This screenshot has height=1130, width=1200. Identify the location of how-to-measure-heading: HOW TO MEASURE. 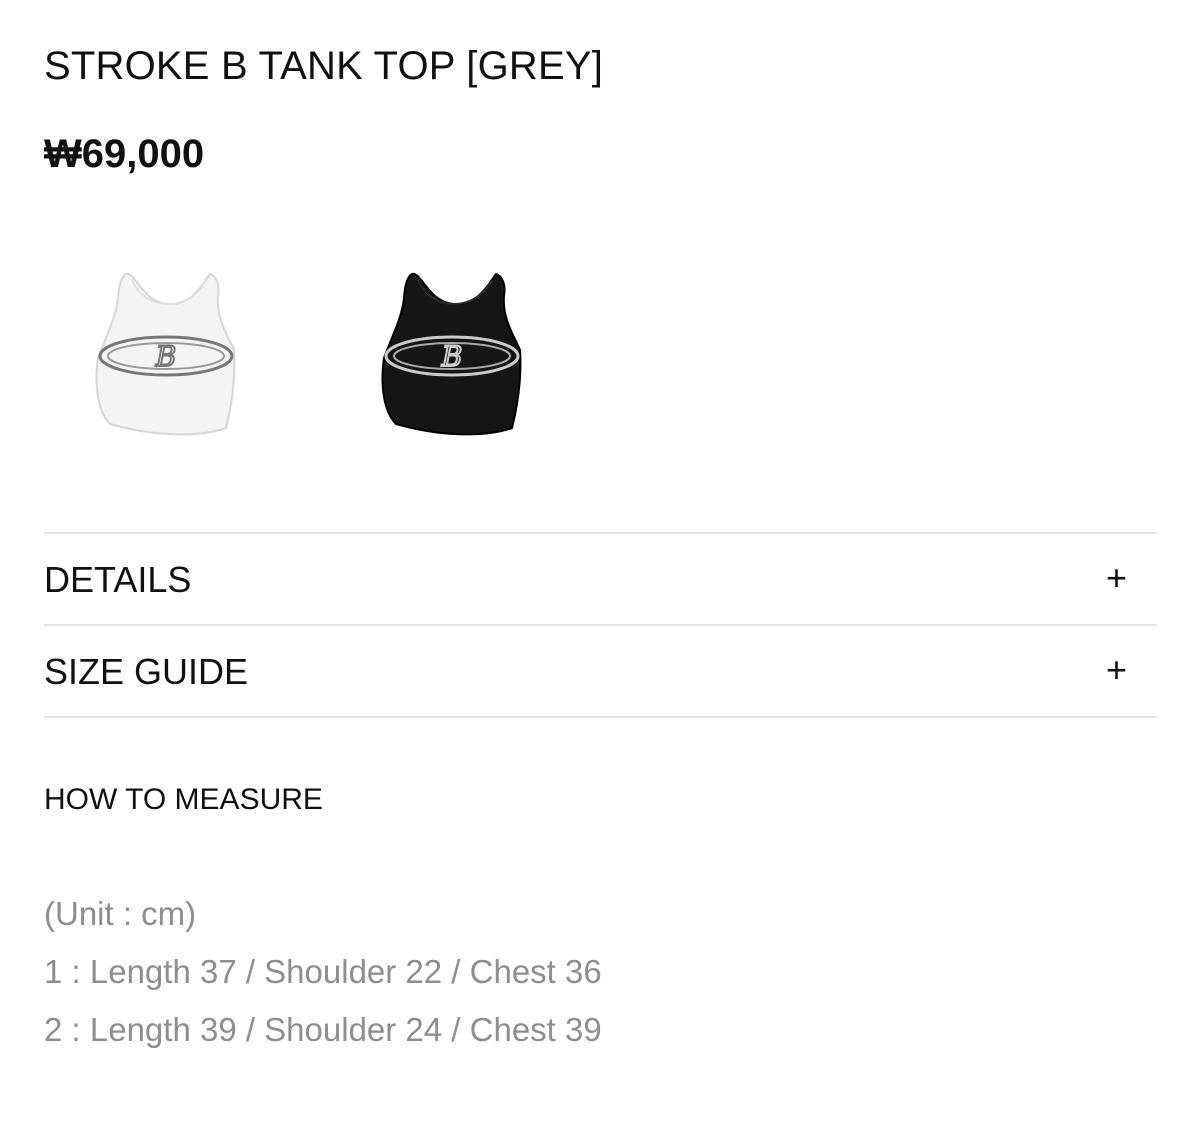
(183, 799).